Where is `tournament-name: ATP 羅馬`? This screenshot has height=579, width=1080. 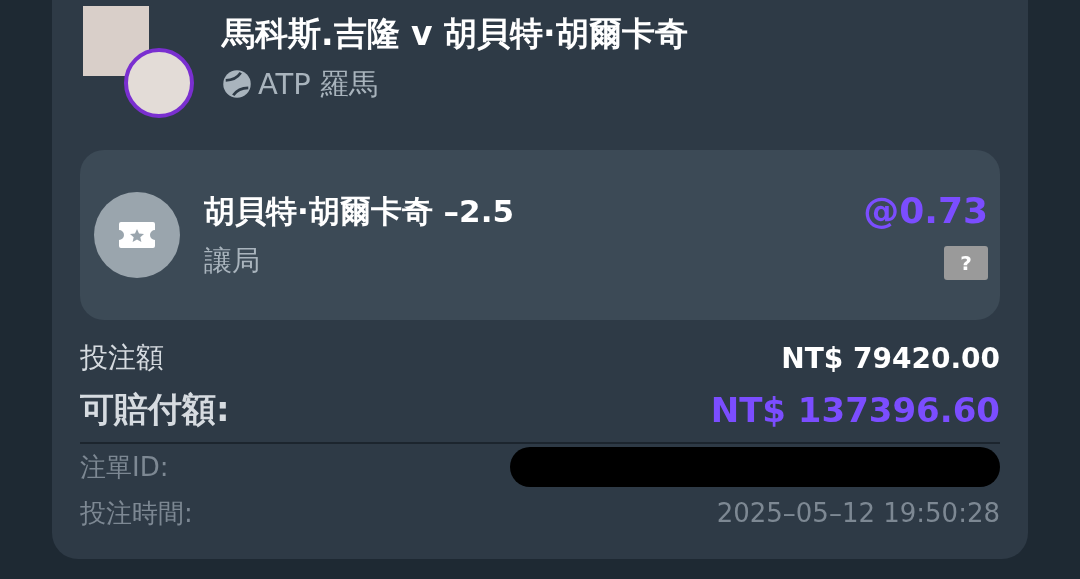 tournament-name: ATP 羅馬 is located at coordinates (318, 84).